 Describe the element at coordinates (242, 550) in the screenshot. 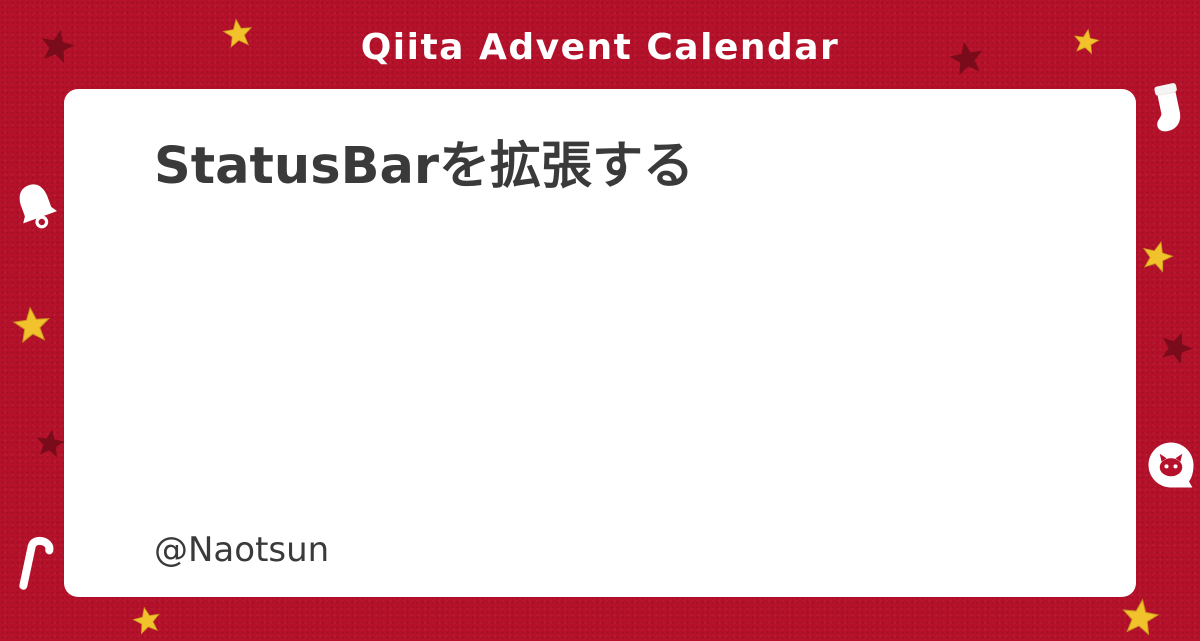

I see `author-handle: @Naotsun` at that location.